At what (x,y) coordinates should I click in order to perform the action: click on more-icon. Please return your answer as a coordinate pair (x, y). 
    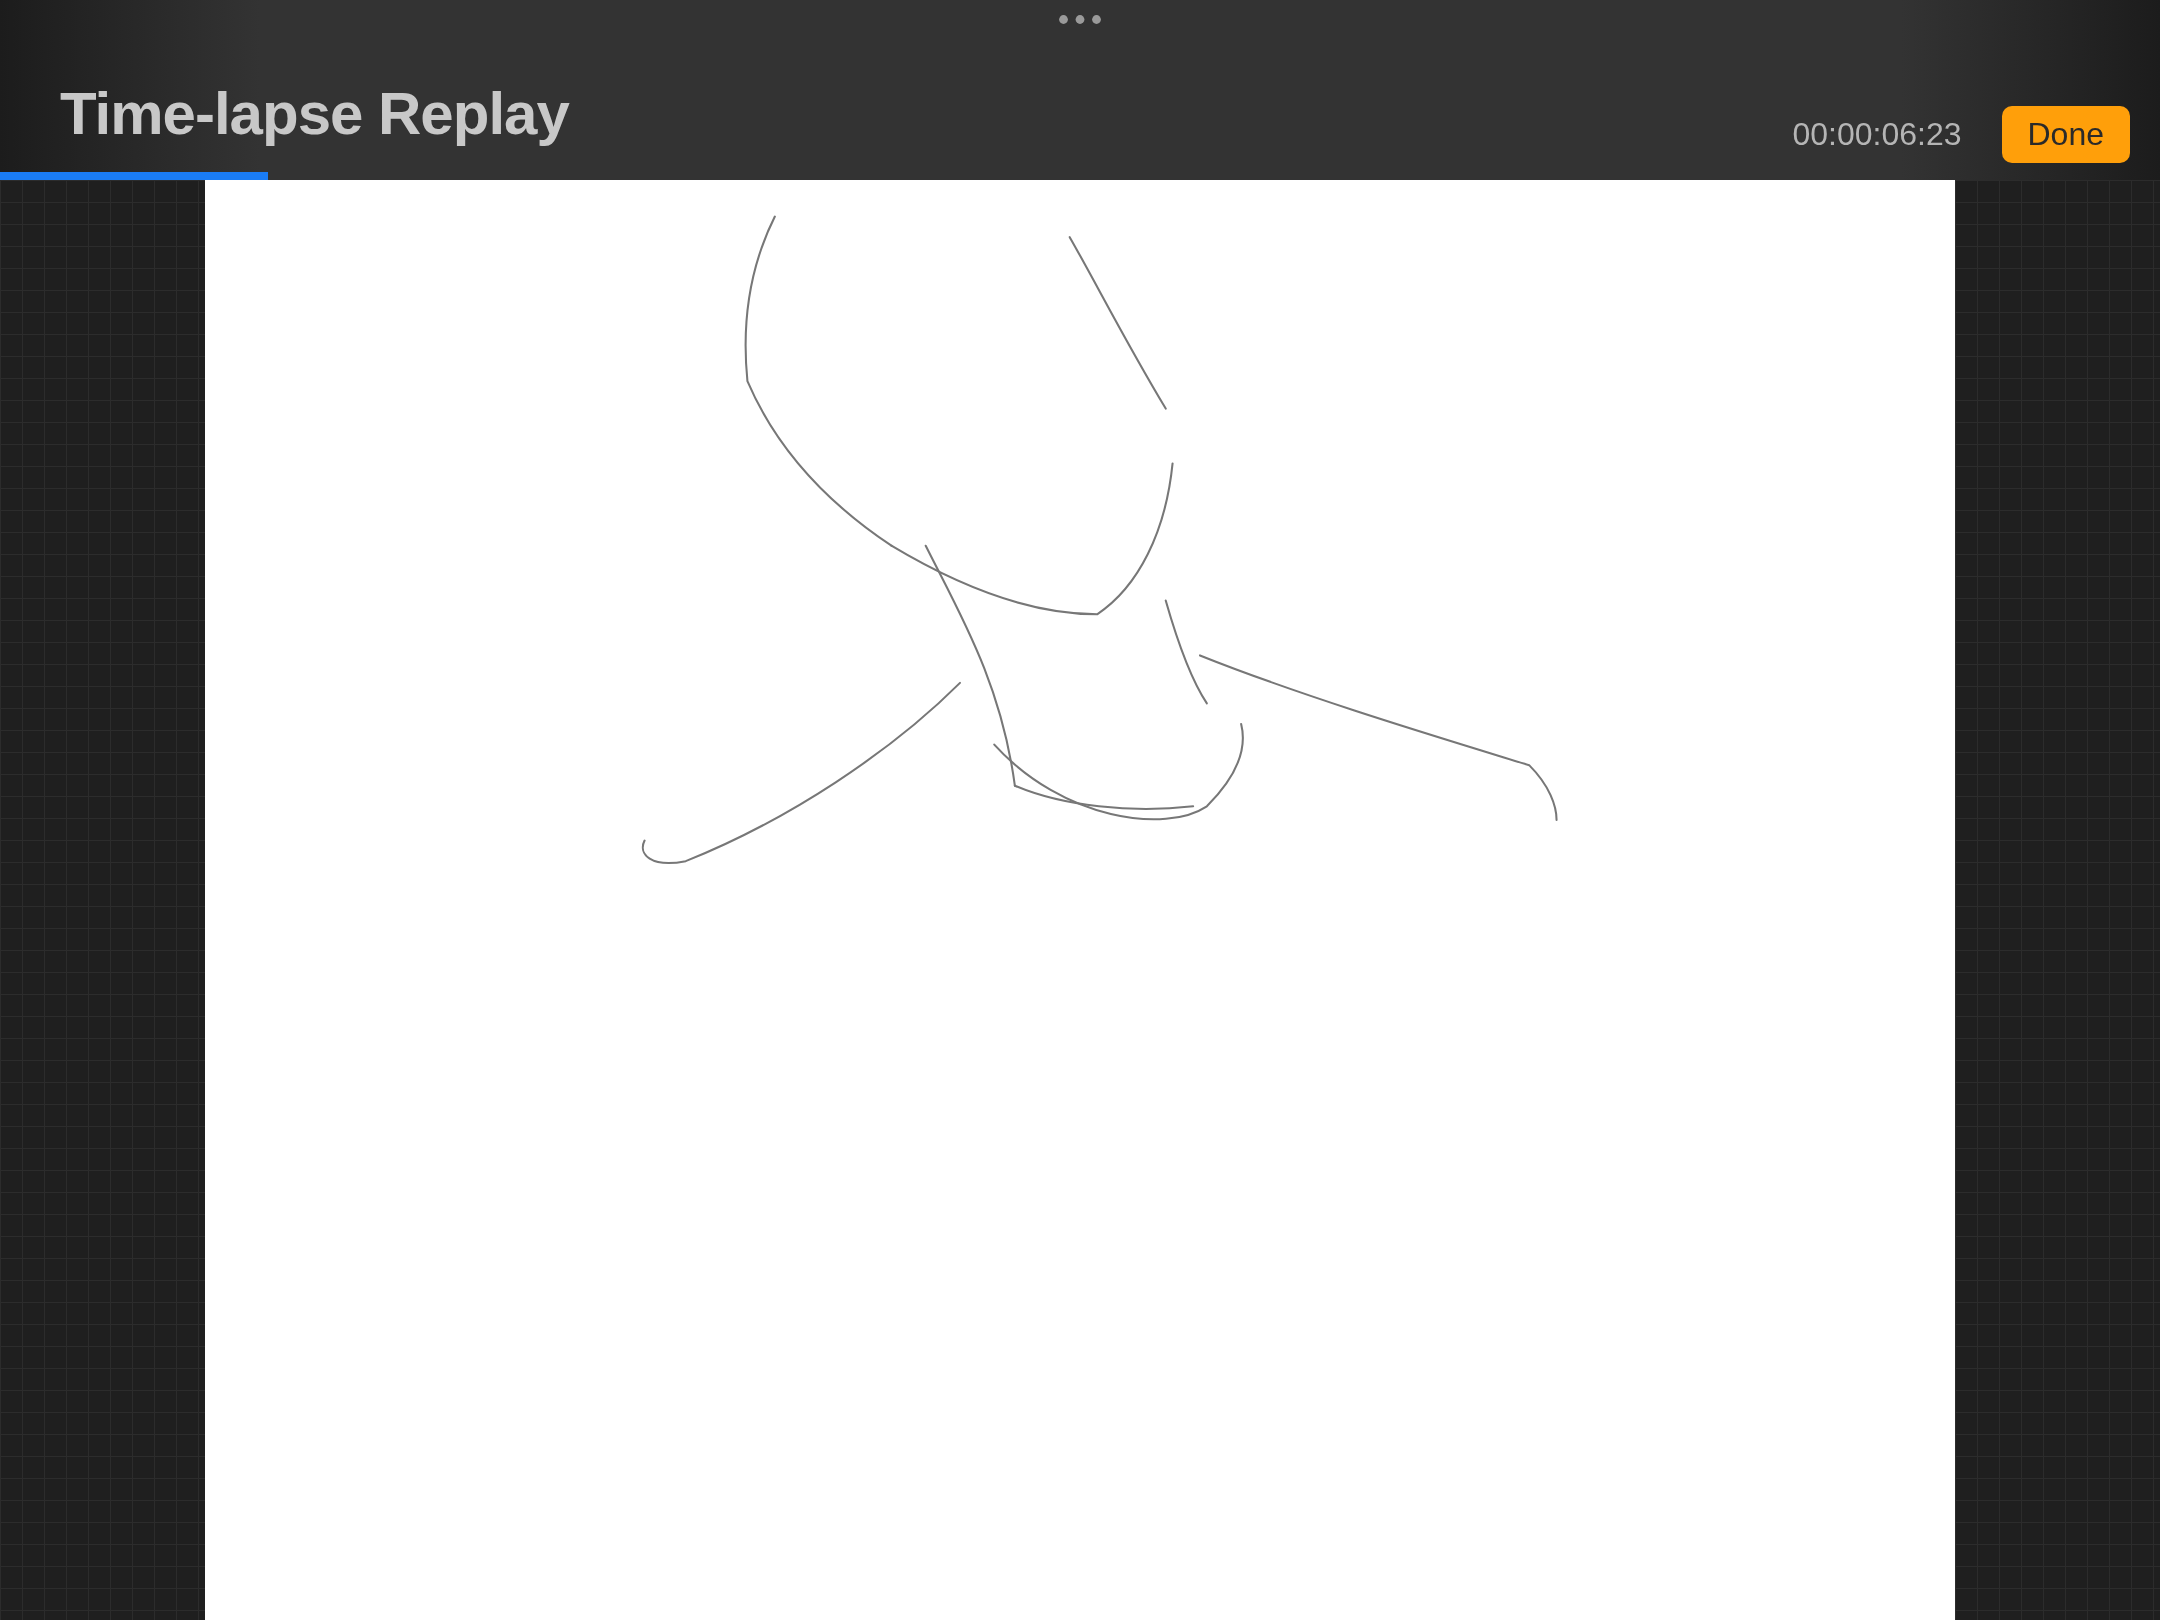
    Looking at the image, I should click on (1080, 19).